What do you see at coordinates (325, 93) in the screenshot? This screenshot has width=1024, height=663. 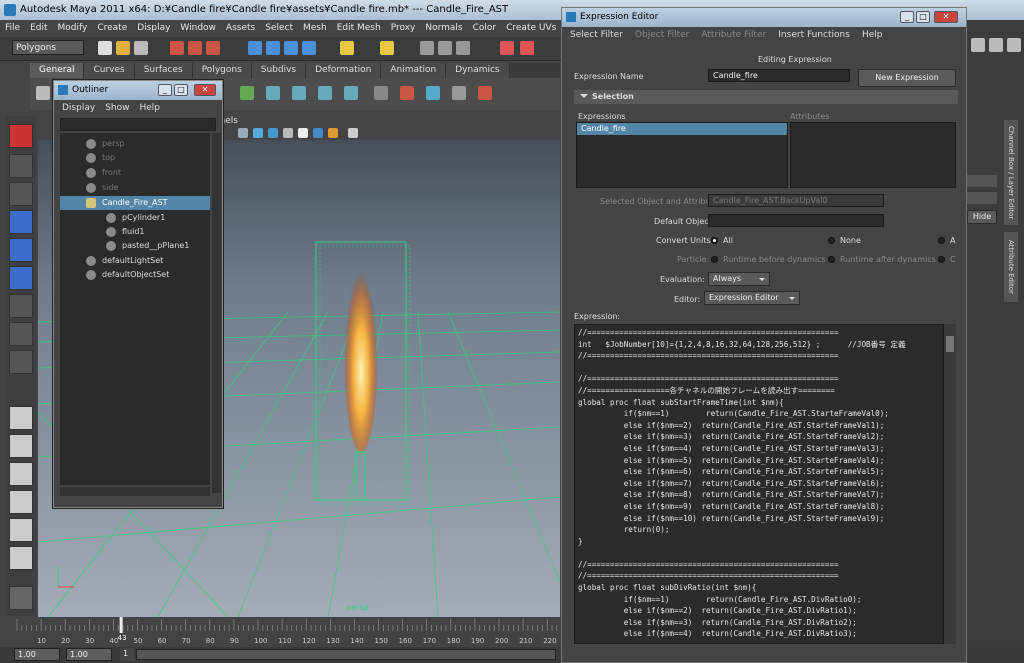 I see `shelf-cone-icon` at bounding box center [325, 93].